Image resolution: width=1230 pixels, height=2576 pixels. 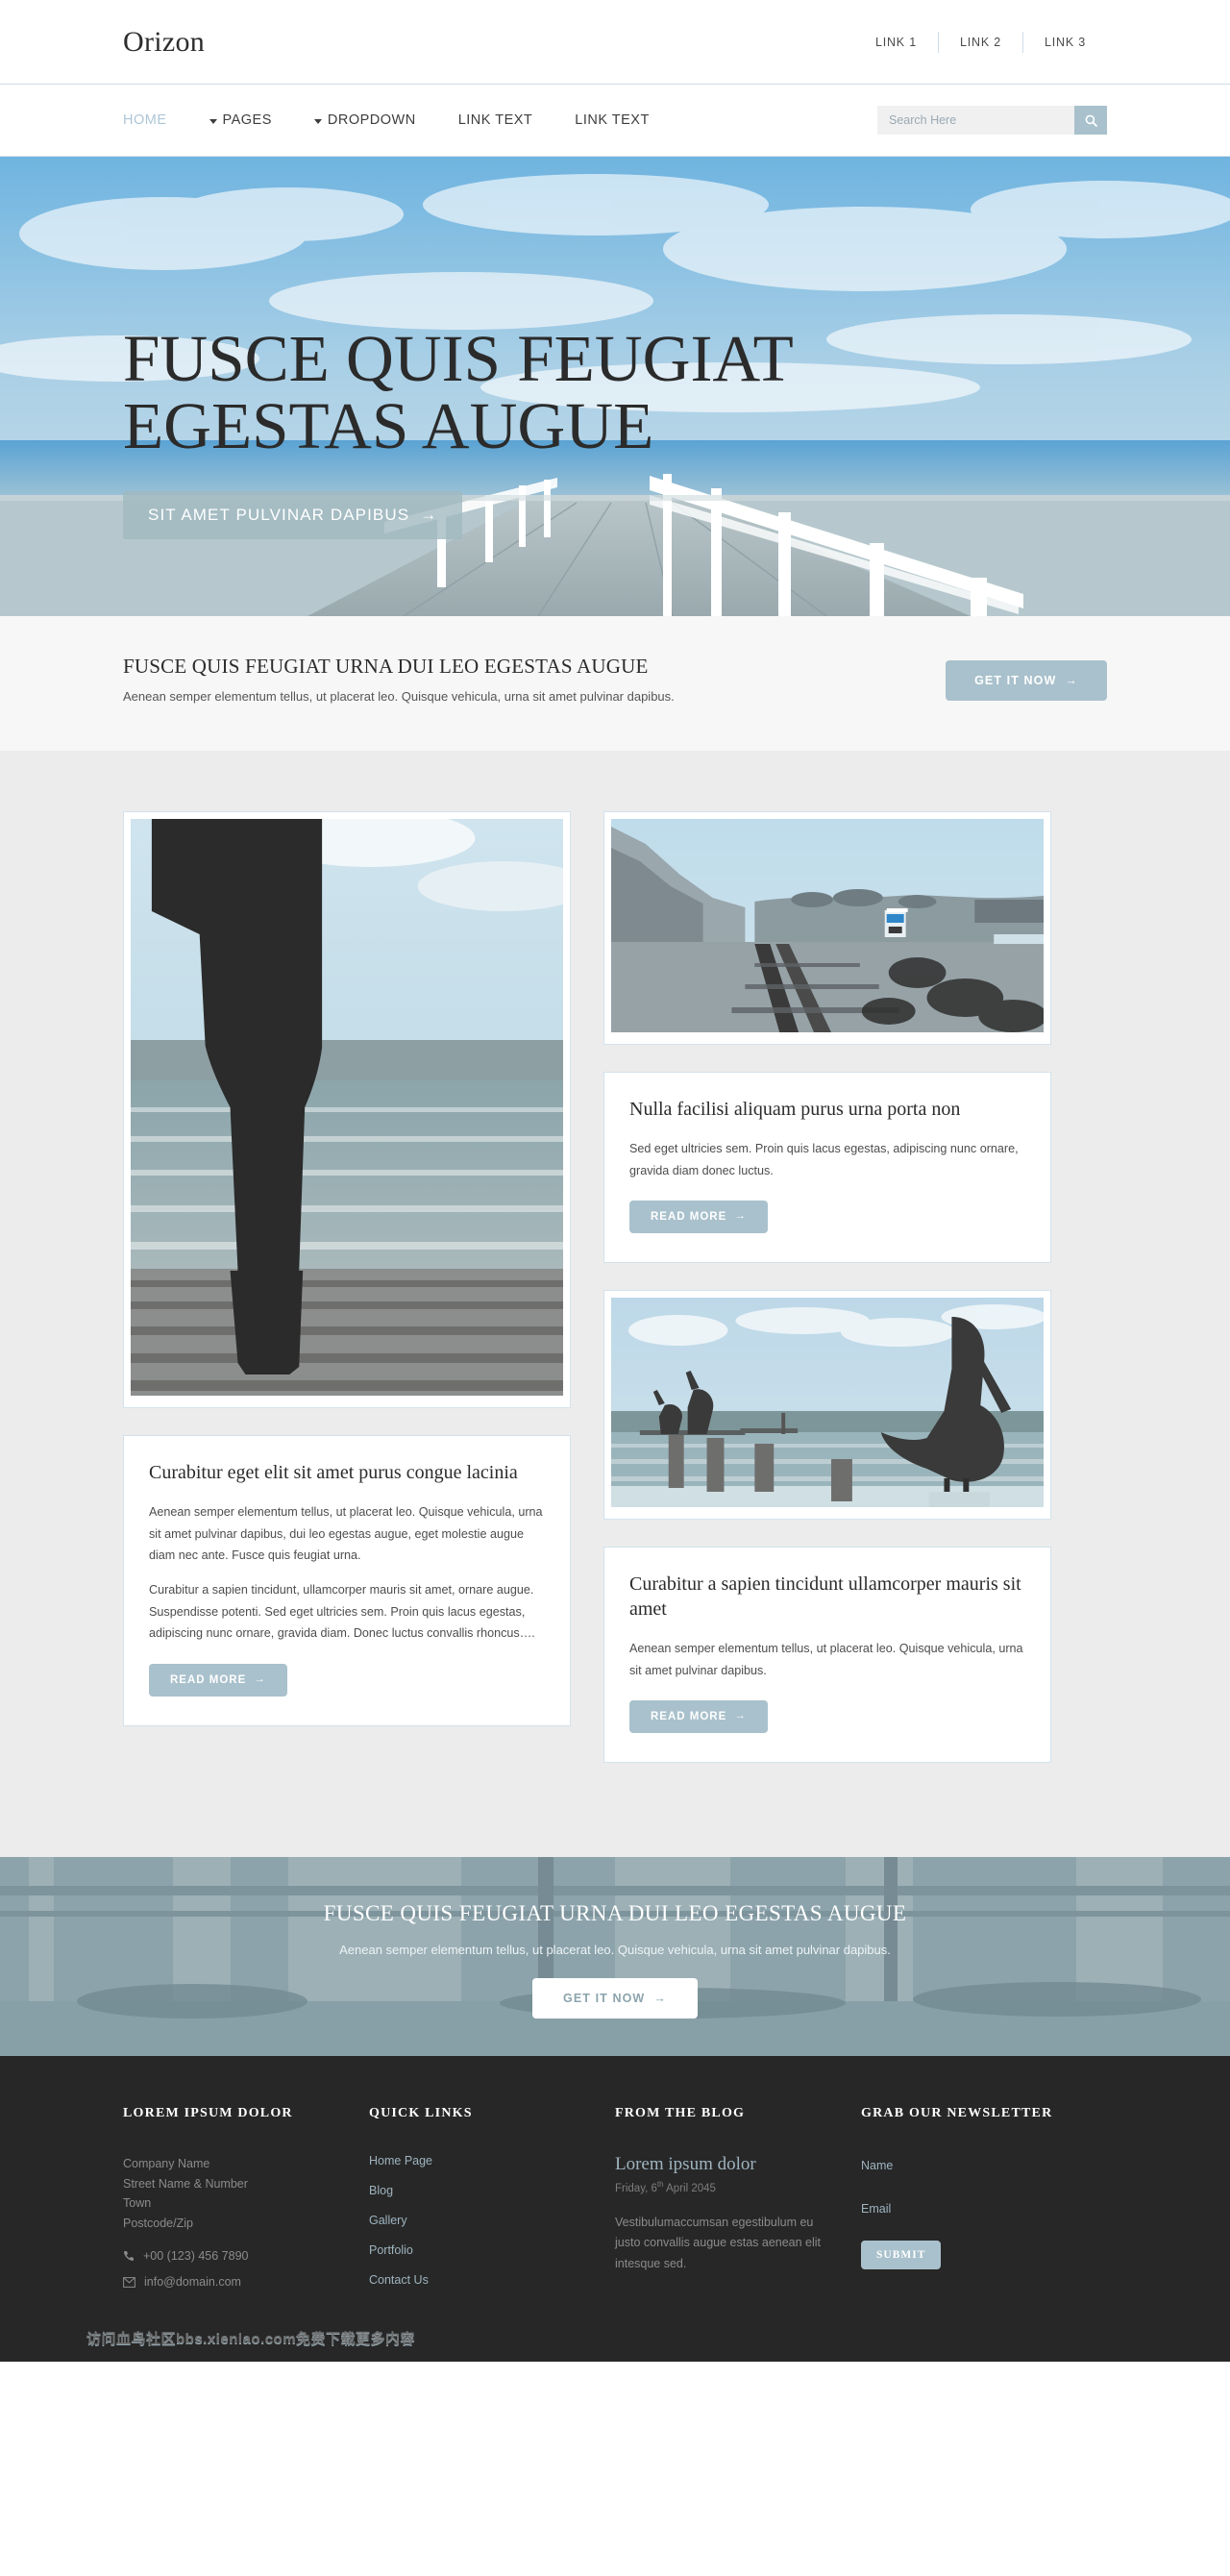 I want to click on search-button, so click(x=1091, y=120).